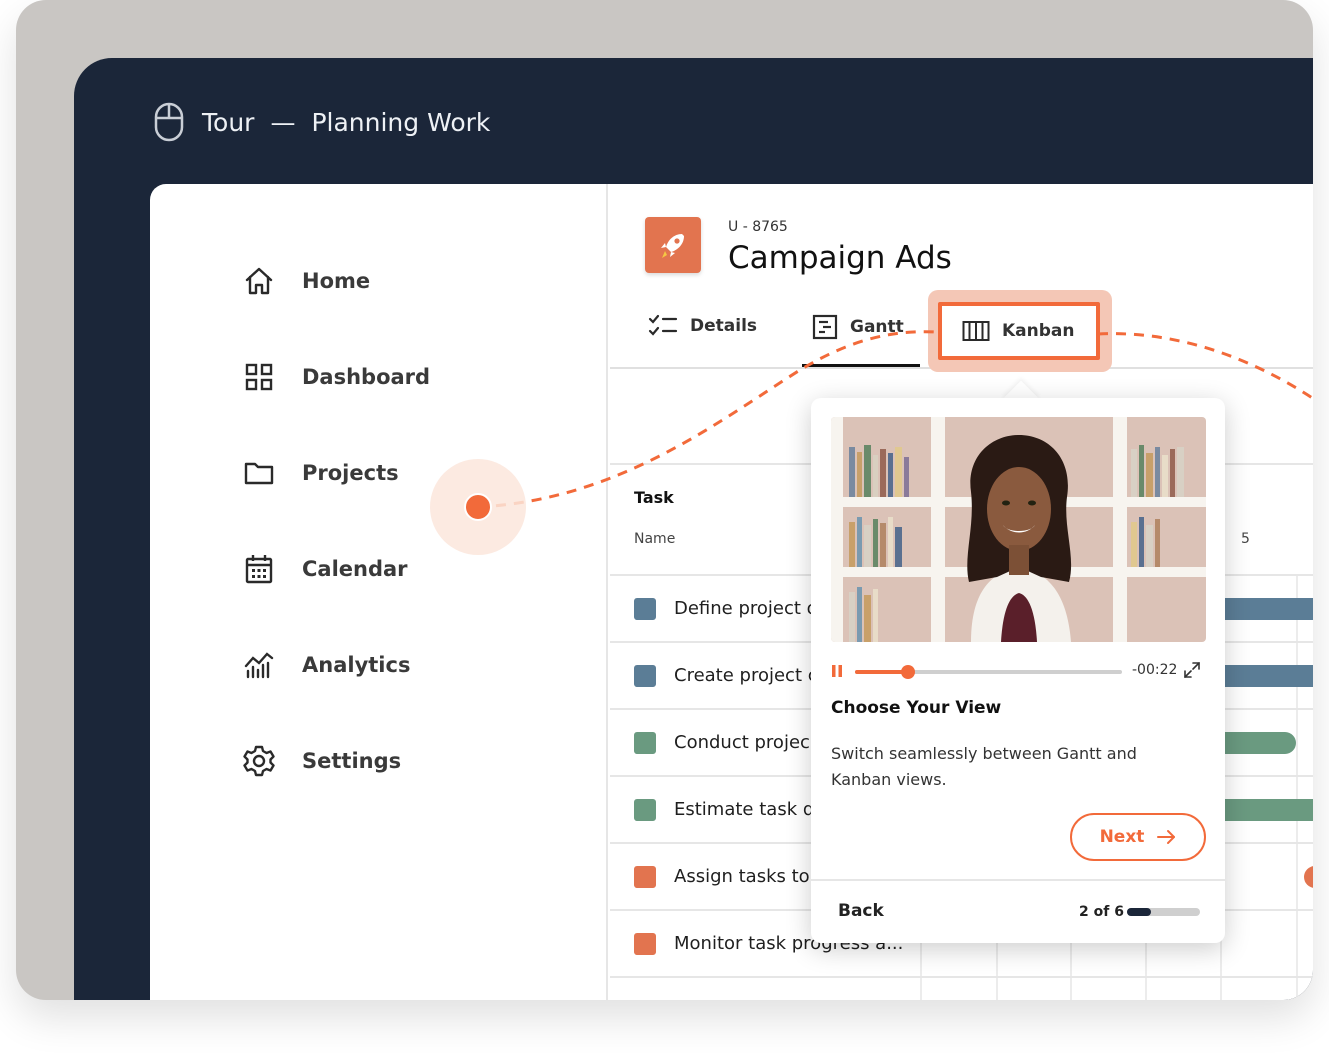  What do you see at coordinates (988, 672) in the screenshot?
I see `video-progress-track` at bounding box center [988, 672].